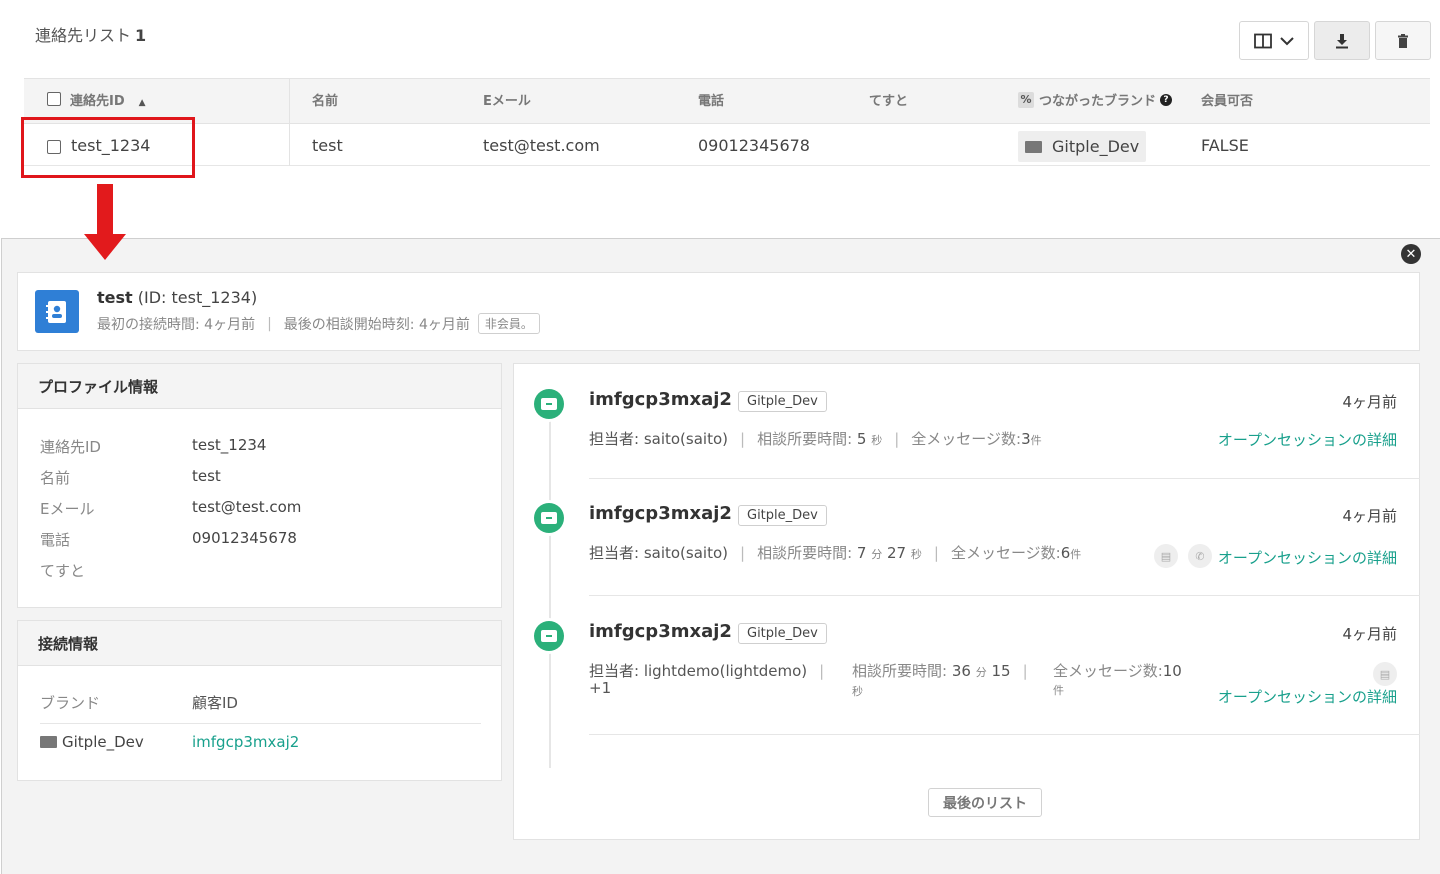  What do you see at coordinates (1227, 99) in the screenshot?
I see `column-header-member: 会員可否` at bounding box center [1227, 99].